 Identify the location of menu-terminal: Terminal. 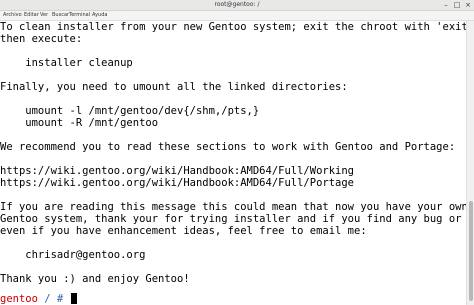
(79, 15).